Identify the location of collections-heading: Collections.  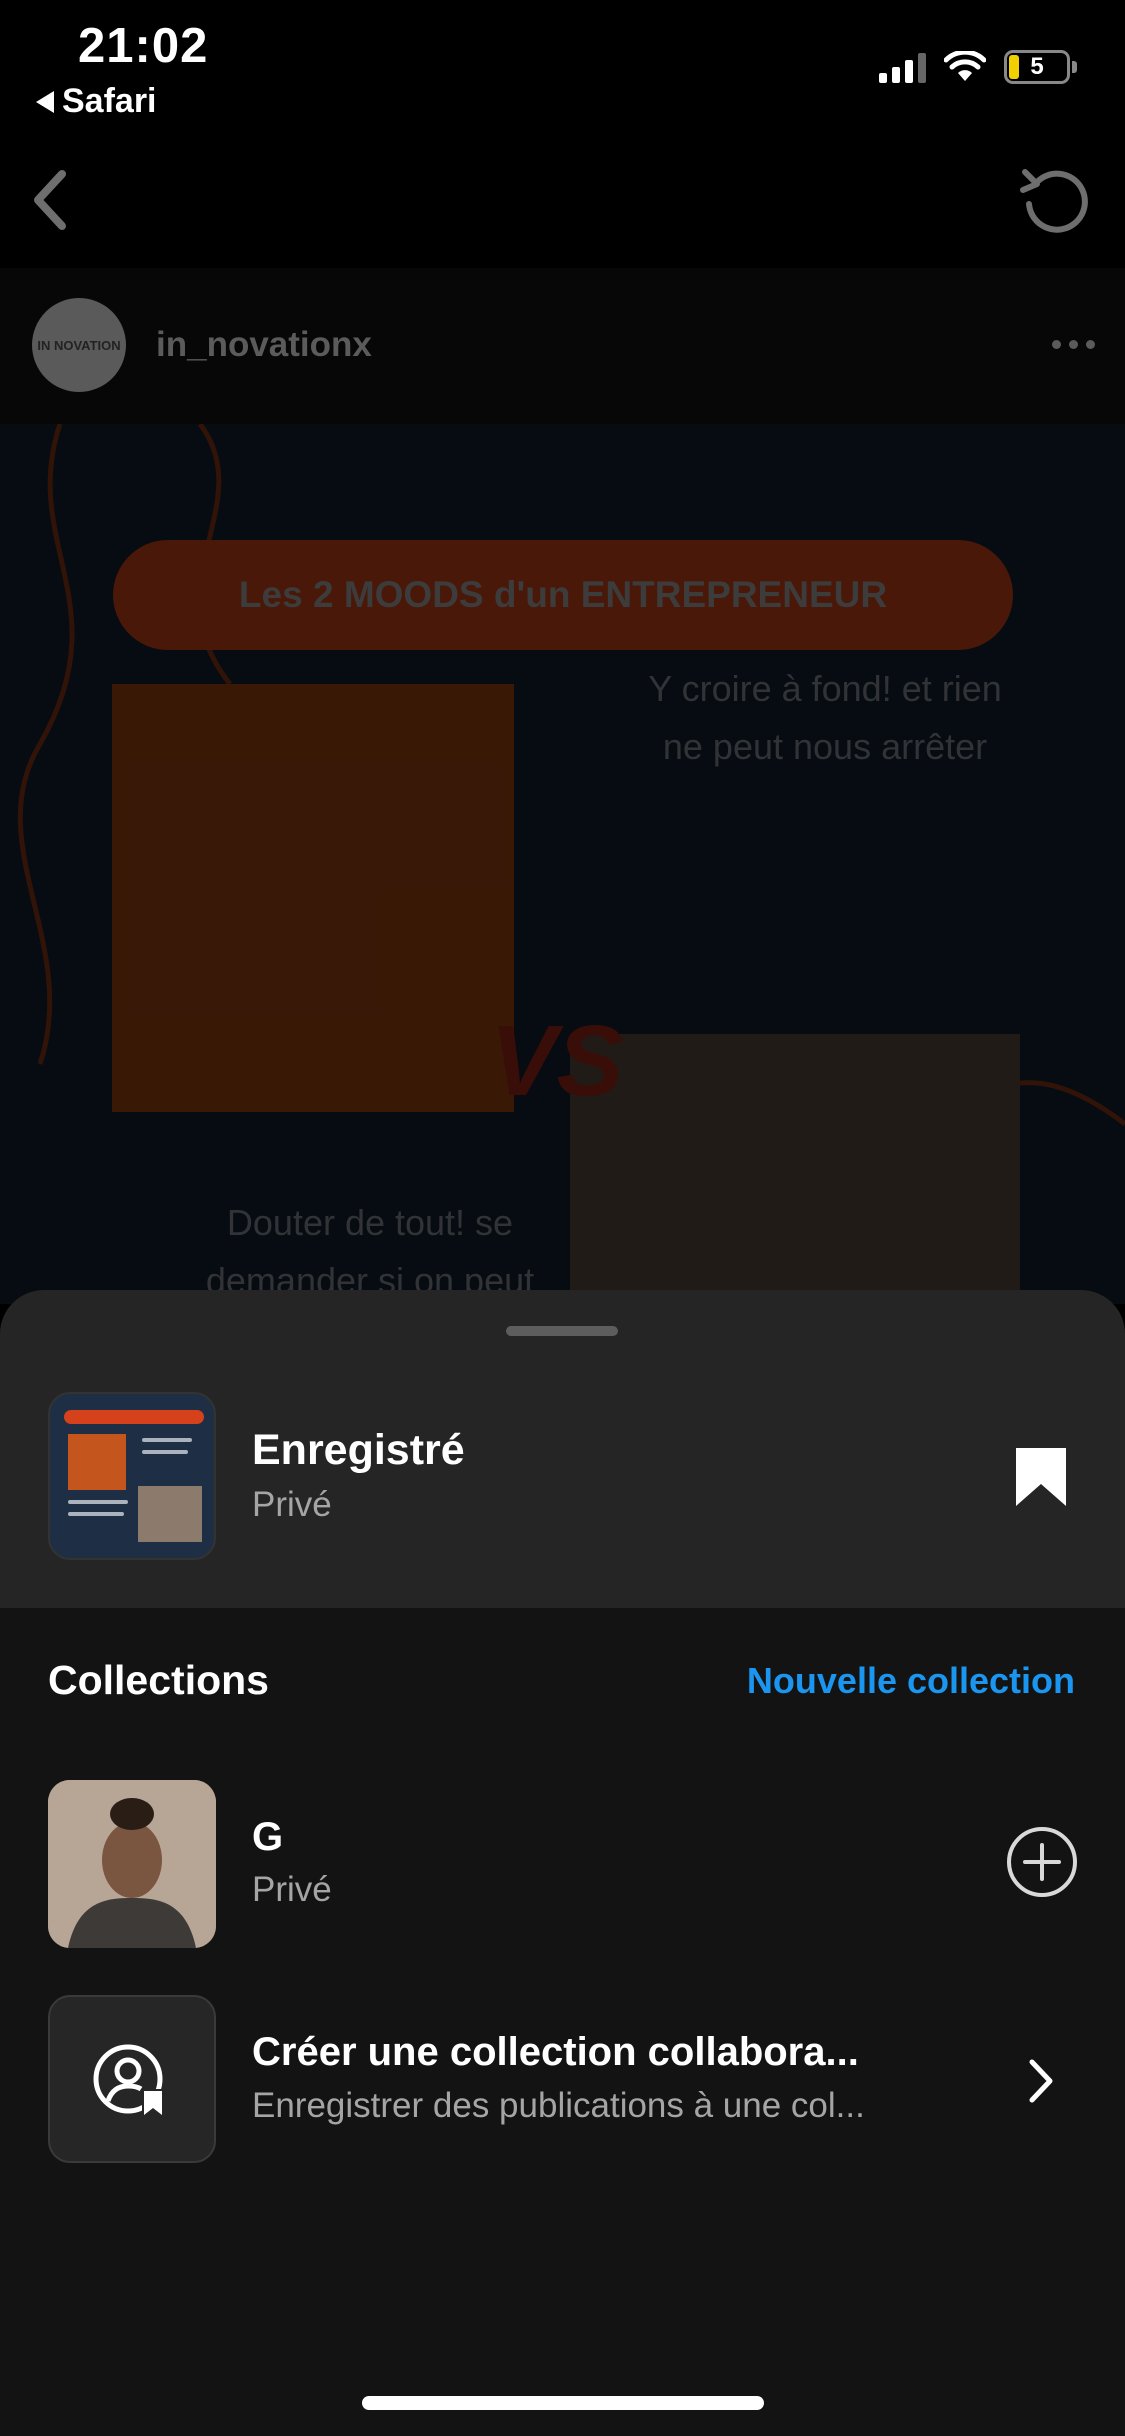
(158, 1680).